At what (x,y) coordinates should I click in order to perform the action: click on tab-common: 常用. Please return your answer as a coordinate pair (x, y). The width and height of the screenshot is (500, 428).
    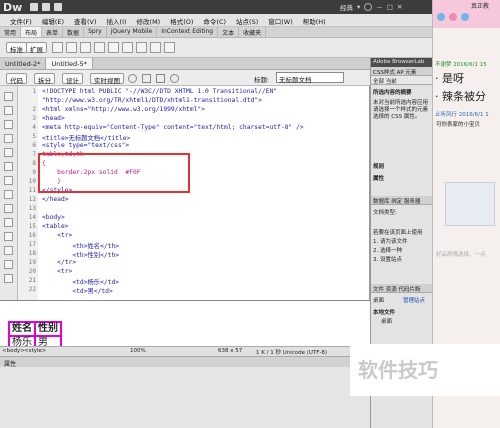
    Looking at the image, I should click on (11, 32).